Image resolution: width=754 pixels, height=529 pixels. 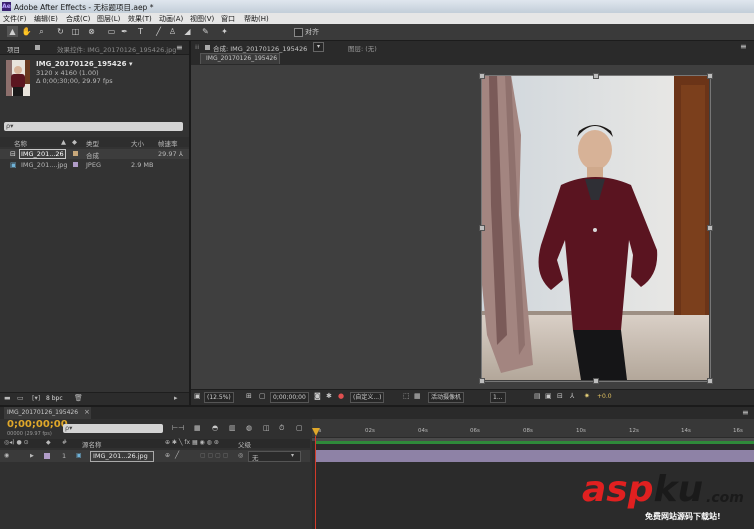 I want to click on tab-timeline-comp: IMG_20170126_195426 ×, so click(x=47, y=413).